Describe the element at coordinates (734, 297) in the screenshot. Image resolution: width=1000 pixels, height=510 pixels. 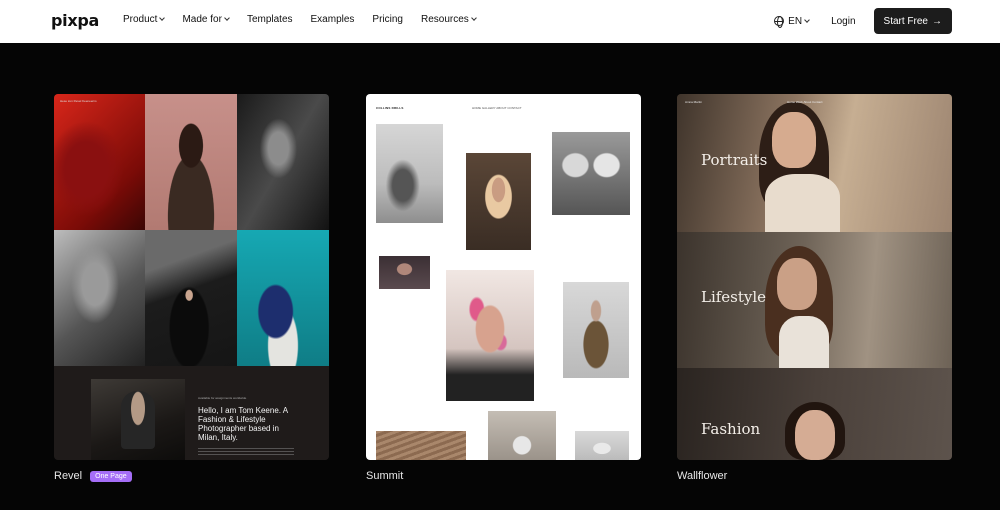
I see `section-title-lifestyle: Lifestyle` at that location.